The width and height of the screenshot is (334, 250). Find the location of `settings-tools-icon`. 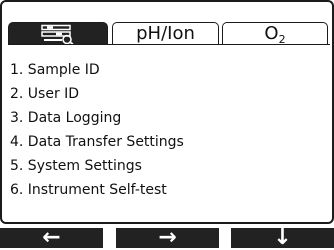

settings-tools-icon is located at coordinates (57, 34).